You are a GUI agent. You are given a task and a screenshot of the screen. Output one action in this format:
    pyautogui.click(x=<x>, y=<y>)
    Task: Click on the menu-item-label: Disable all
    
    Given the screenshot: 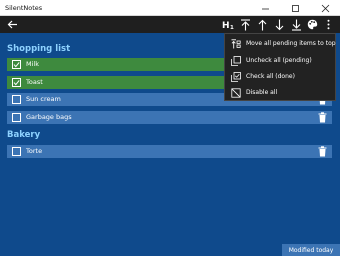 What is the action you would take?
    pyautogui.click(x=262, y=92)
    